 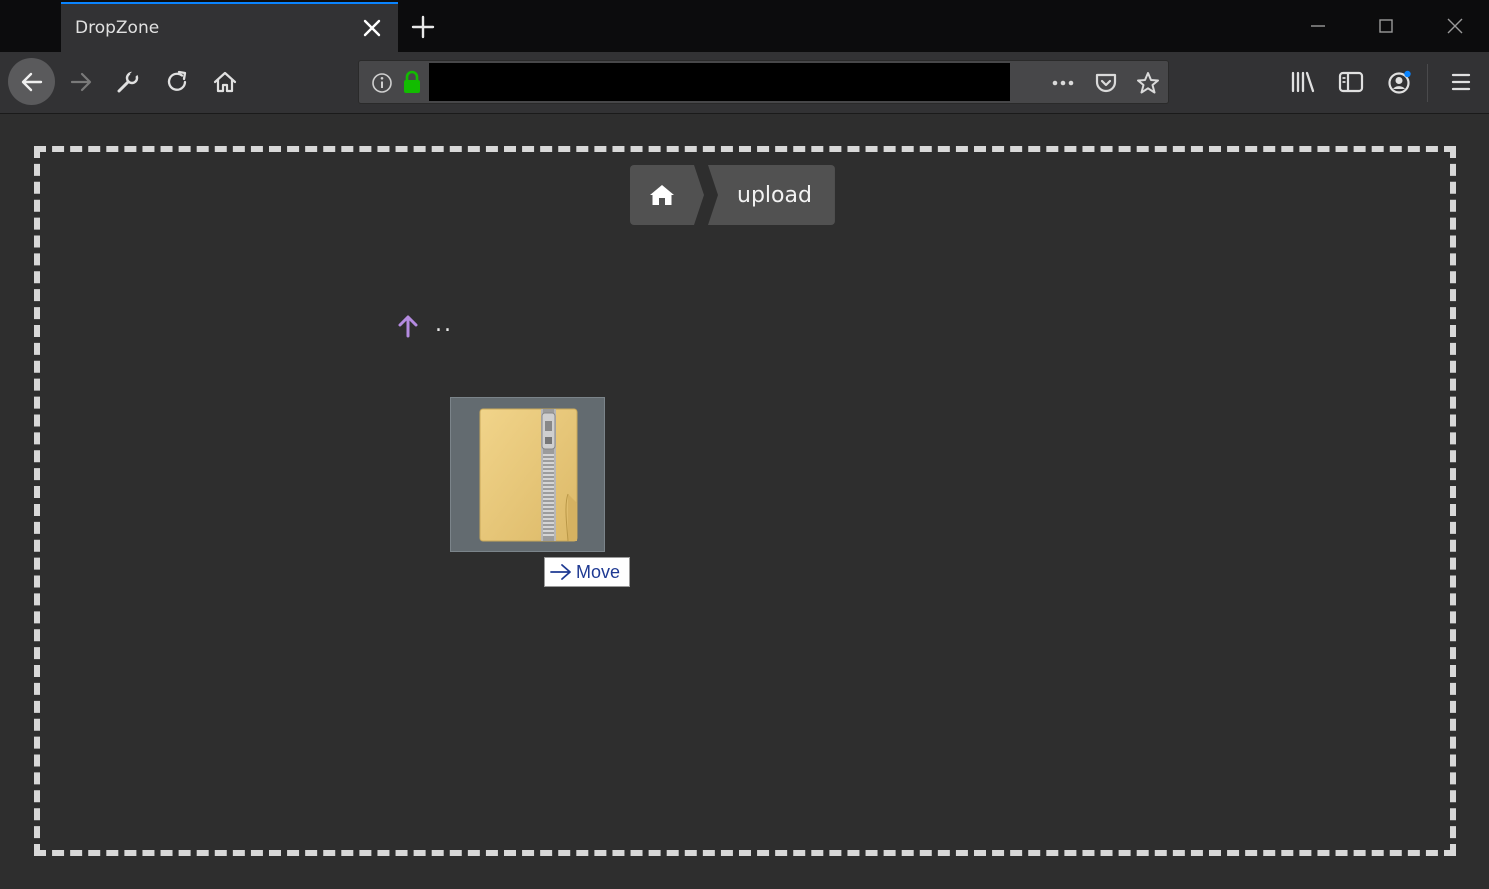 I want to click on home-button, so click(x=225, y=82).